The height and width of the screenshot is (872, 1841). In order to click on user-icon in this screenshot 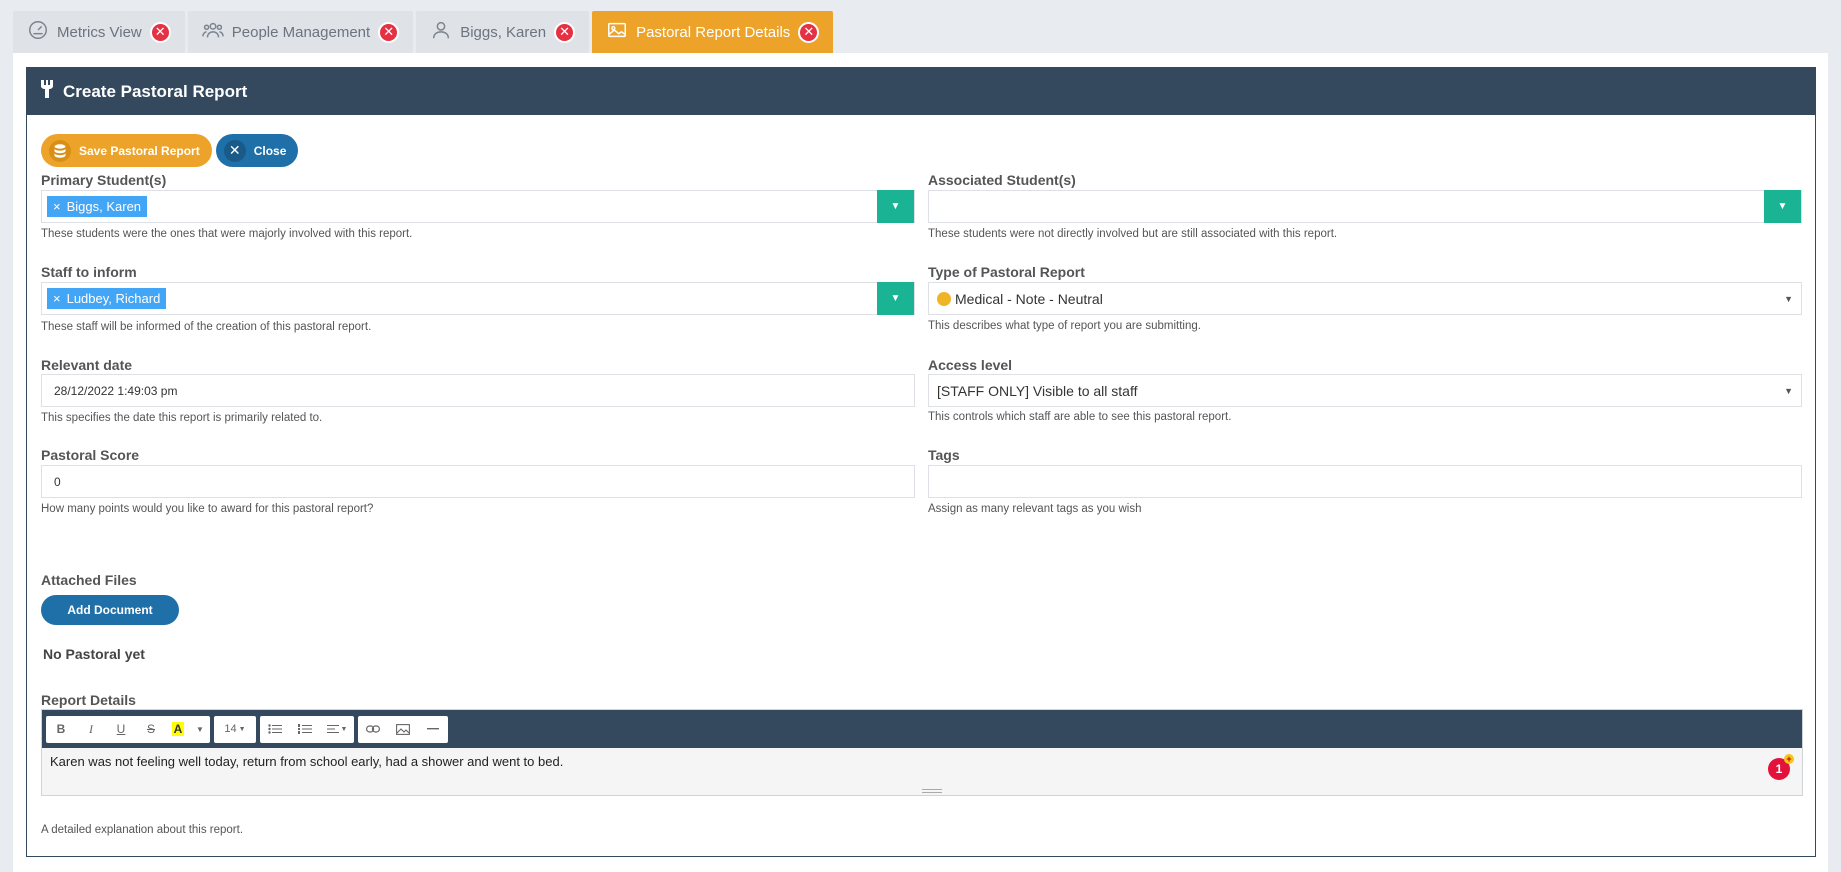, I will do `click(441, 32)`.